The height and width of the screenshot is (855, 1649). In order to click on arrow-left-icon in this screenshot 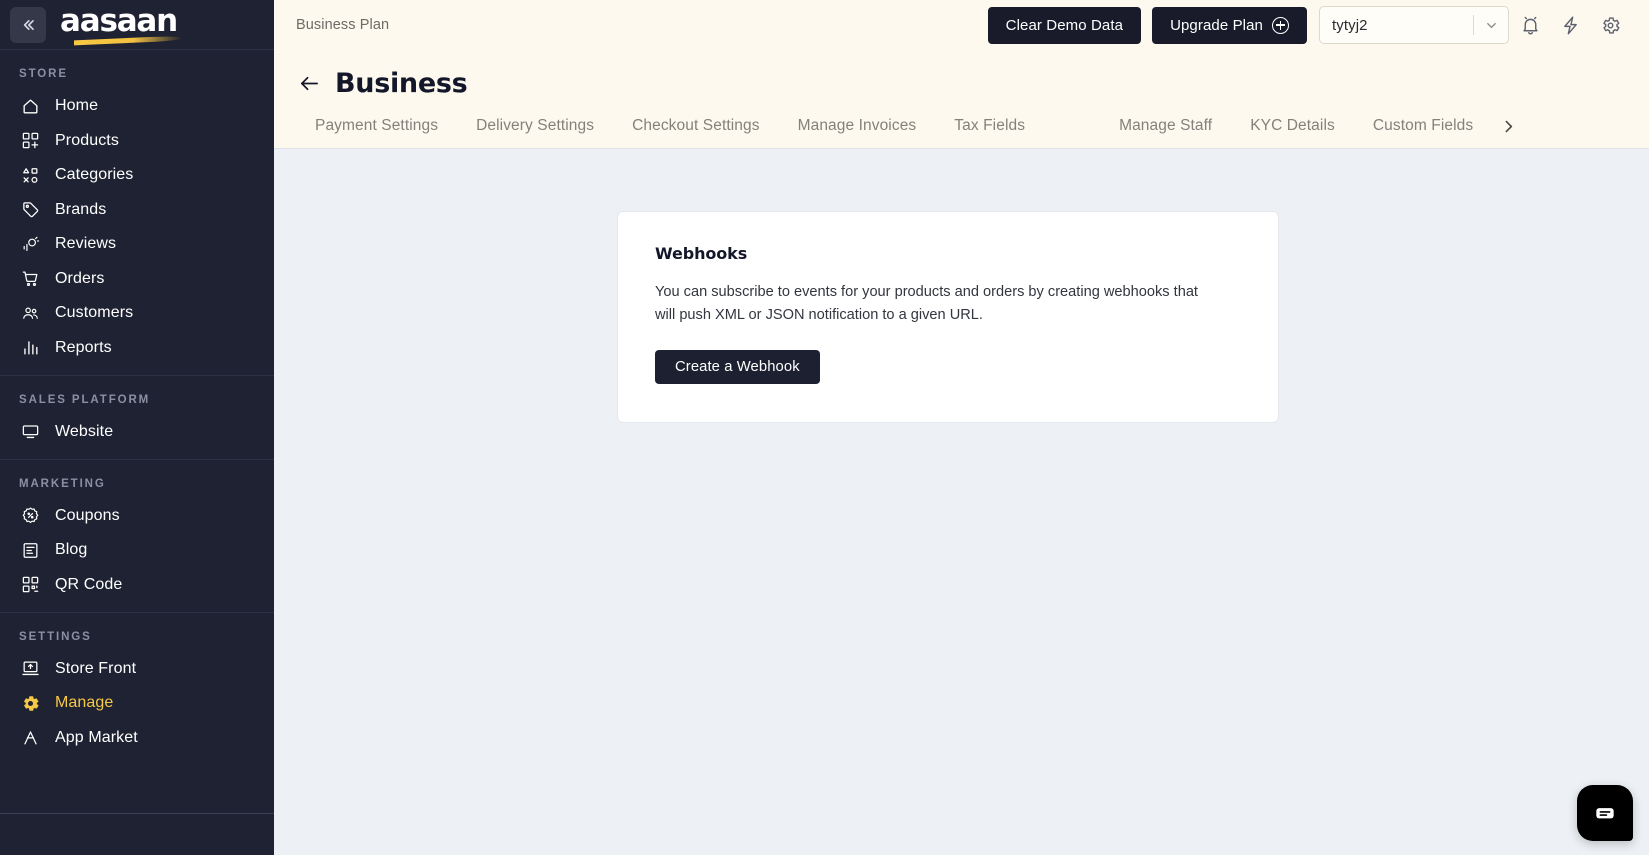, I will do `click(309, 83)`.